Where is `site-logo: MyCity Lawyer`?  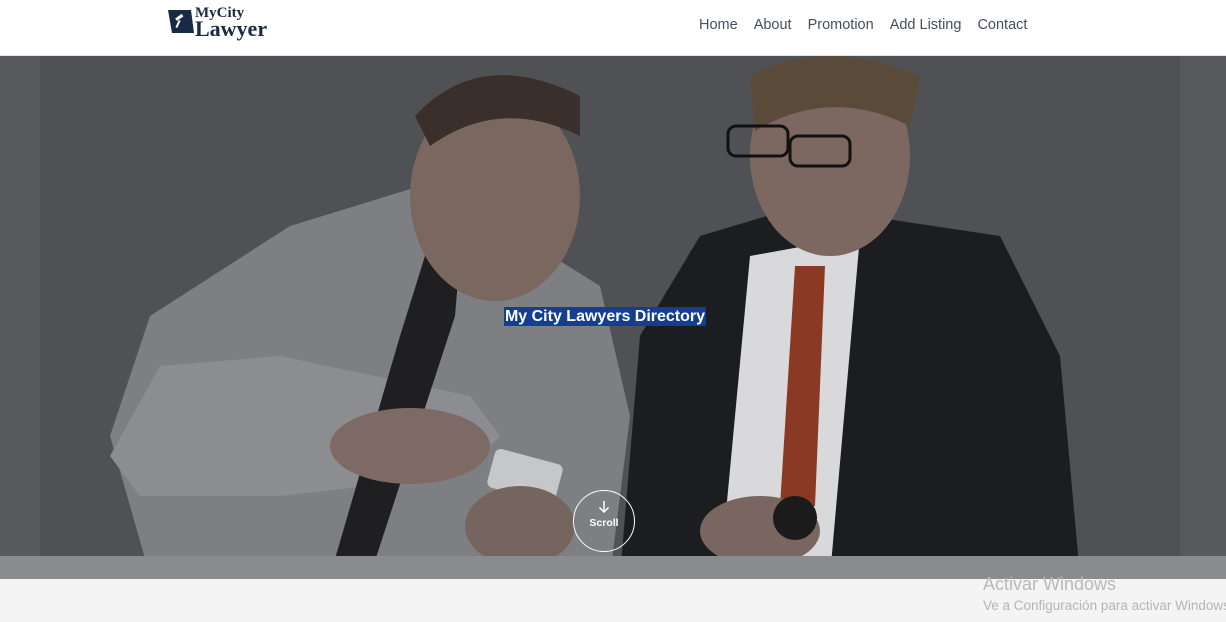 site-logo: MyCity Lawyer is located at coordinates (224, 23).